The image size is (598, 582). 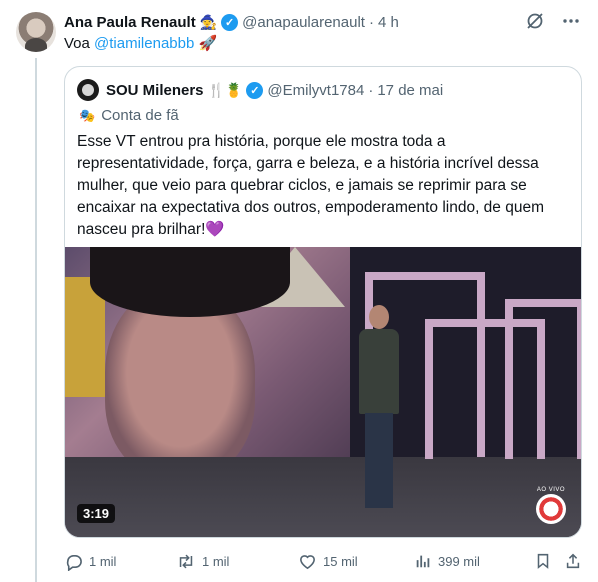 I want to click on quote-date: 17 de mai, so click(x=410, y=90).